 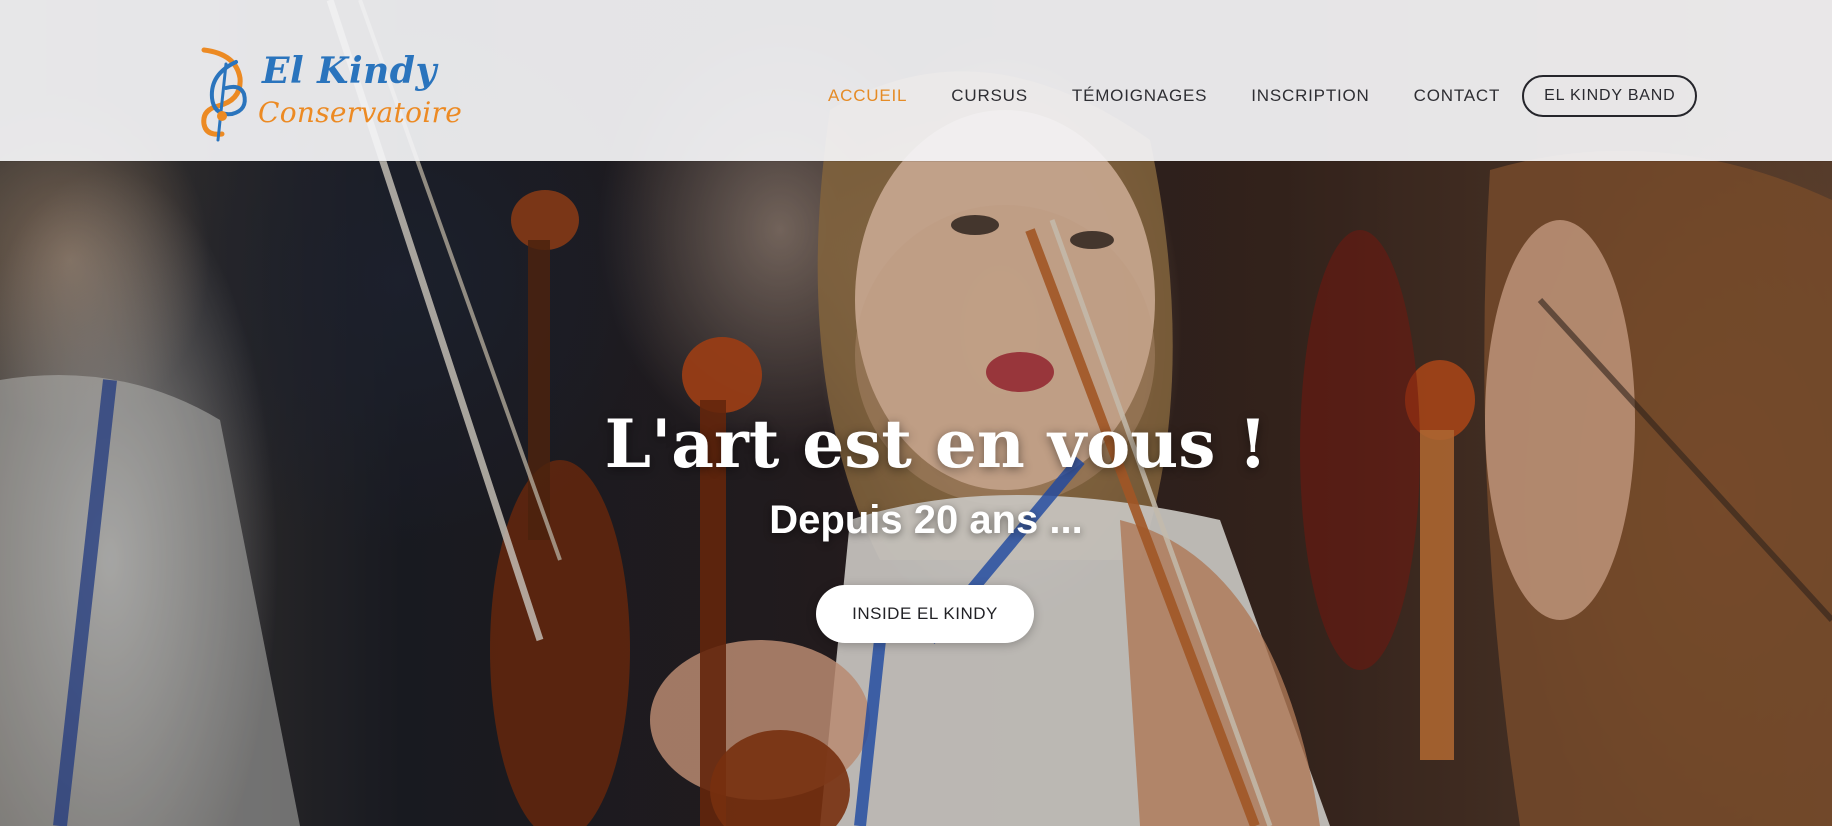 I want to click on nav-item-temoignages: TÉMOIGNAGES, so click(x=1139, y=96).